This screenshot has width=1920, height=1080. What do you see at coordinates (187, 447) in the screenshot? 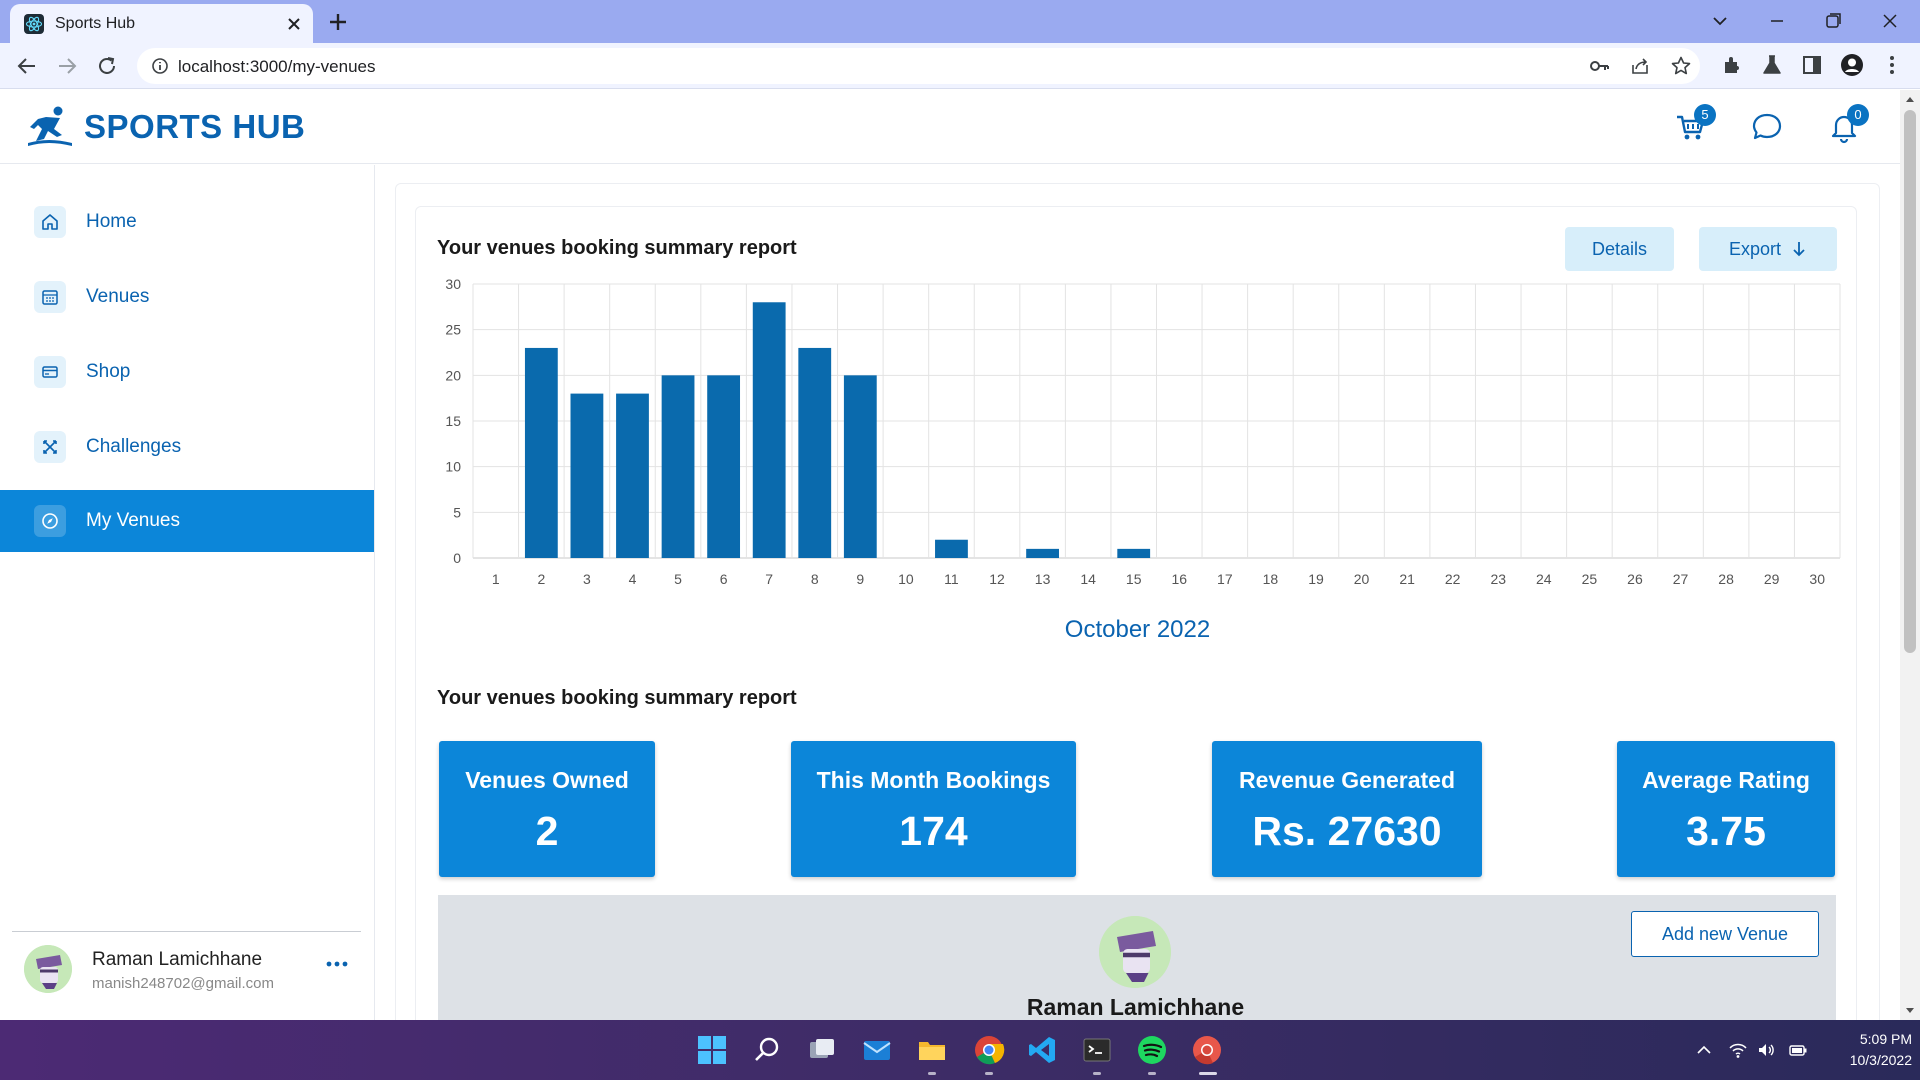
I see `sidebar-item-challenges: Challenges` at bounding box center [187, 447].